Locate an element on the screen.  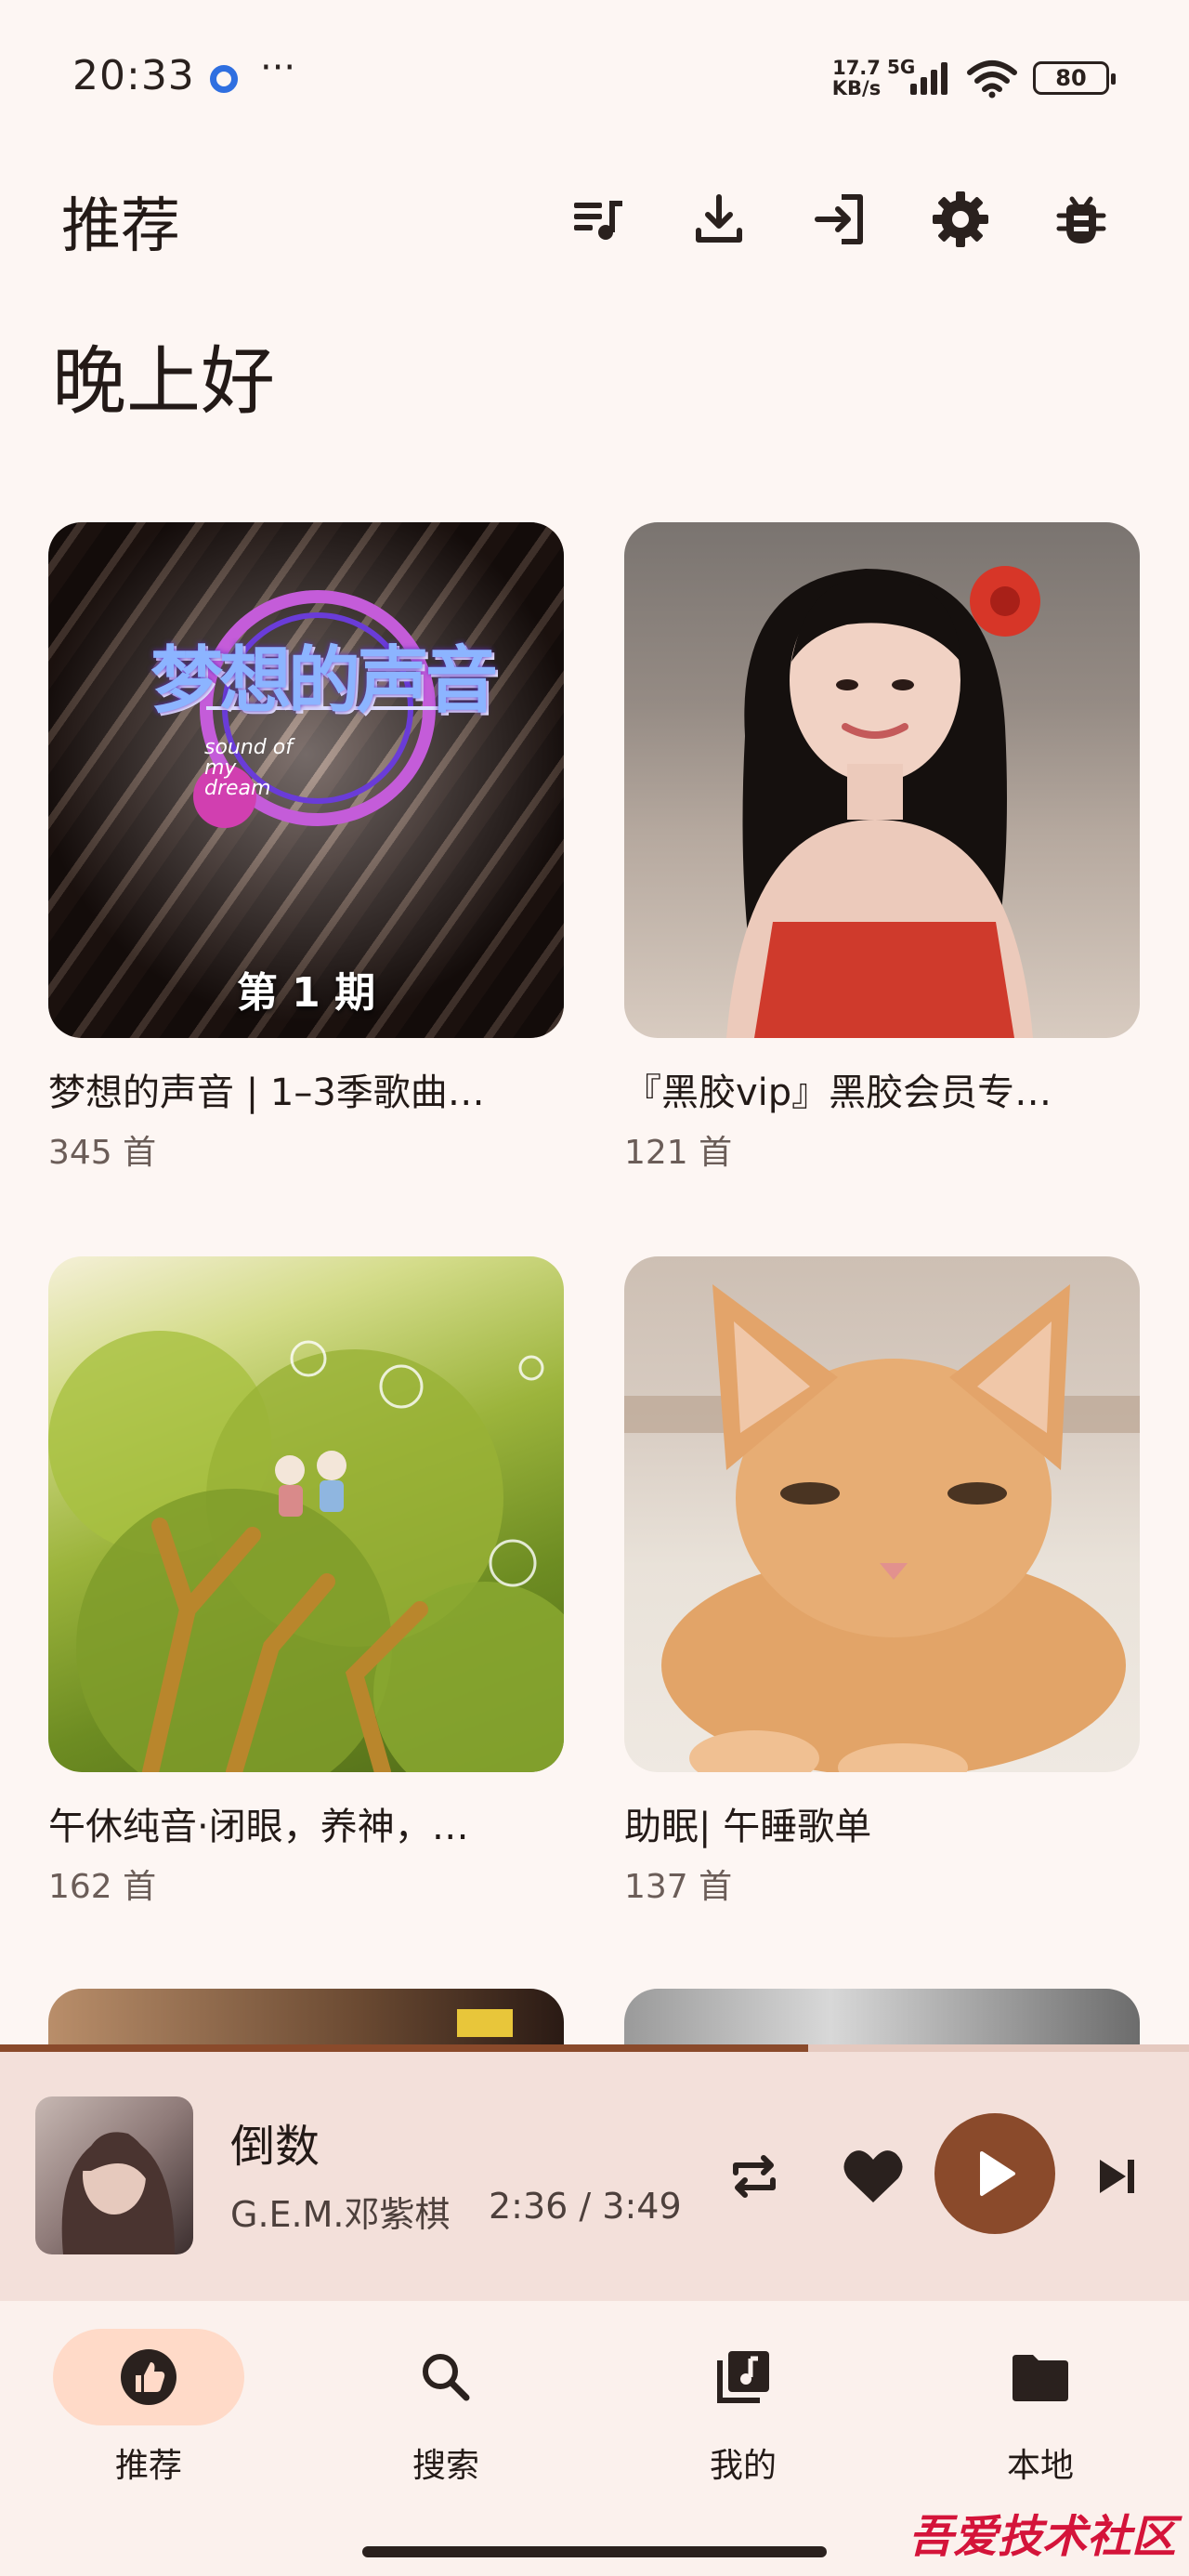
page-title: 推荐 is located at coordinates (120, 226).